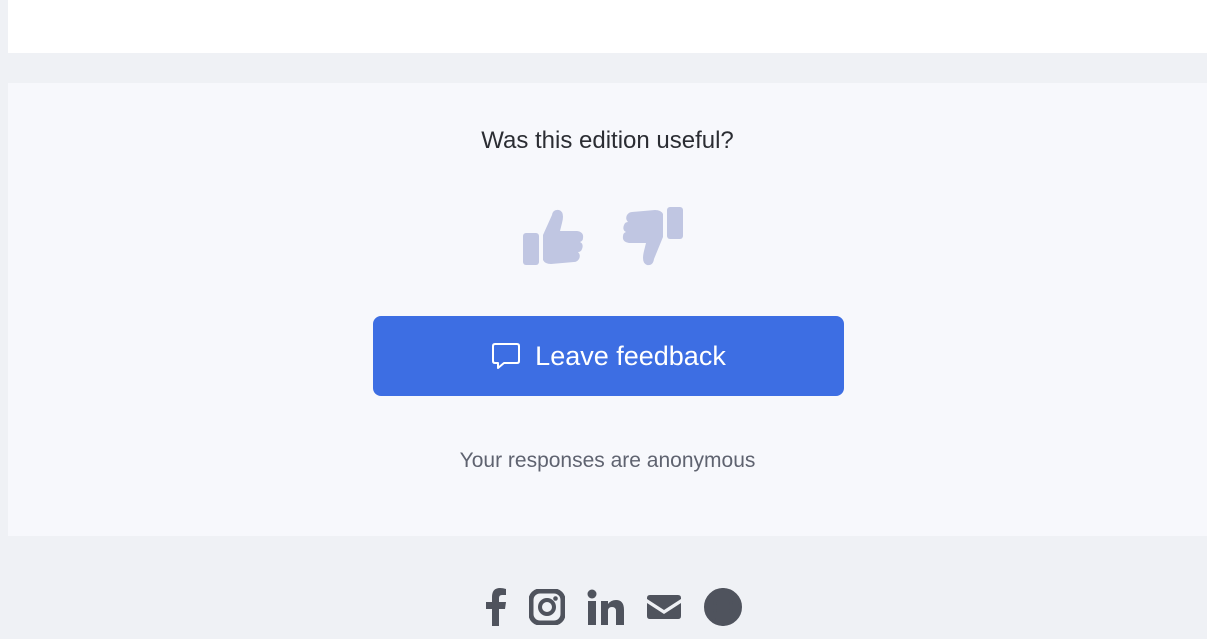 Image resolution: width=1207 pixels, height=639 pixels. I want to click on leave-feedback-label: Leave feedback, so click(630, 355).